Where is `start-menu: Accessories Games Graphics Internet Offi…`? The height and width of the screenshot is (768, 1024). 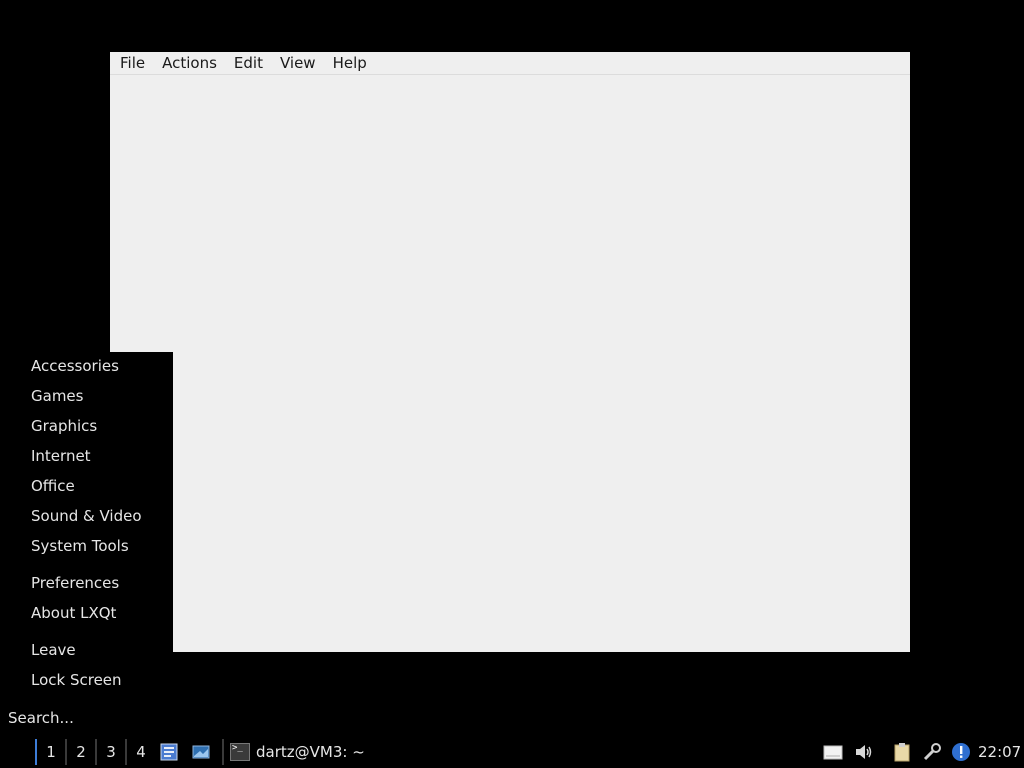 start-menu: Accessories Games Graphics Internet Offi… is located at coordinates (86, 544).